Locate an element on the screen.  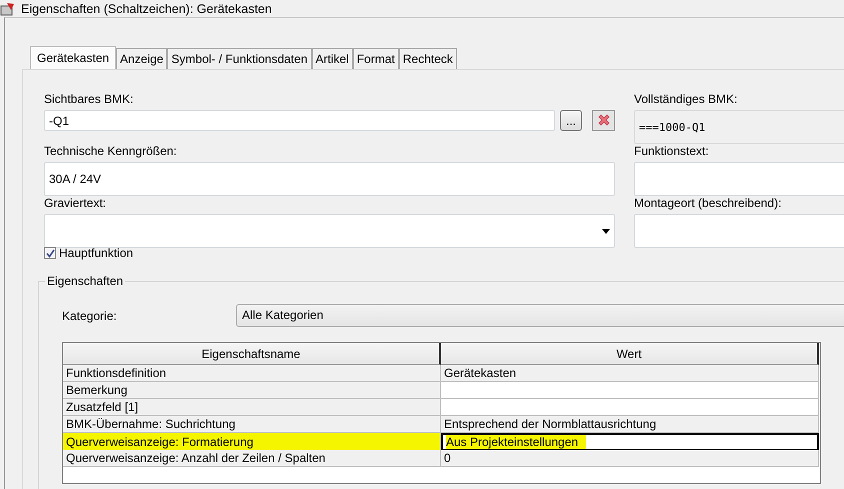
tab: Gerätekasten is located at coordinates (73, 57).